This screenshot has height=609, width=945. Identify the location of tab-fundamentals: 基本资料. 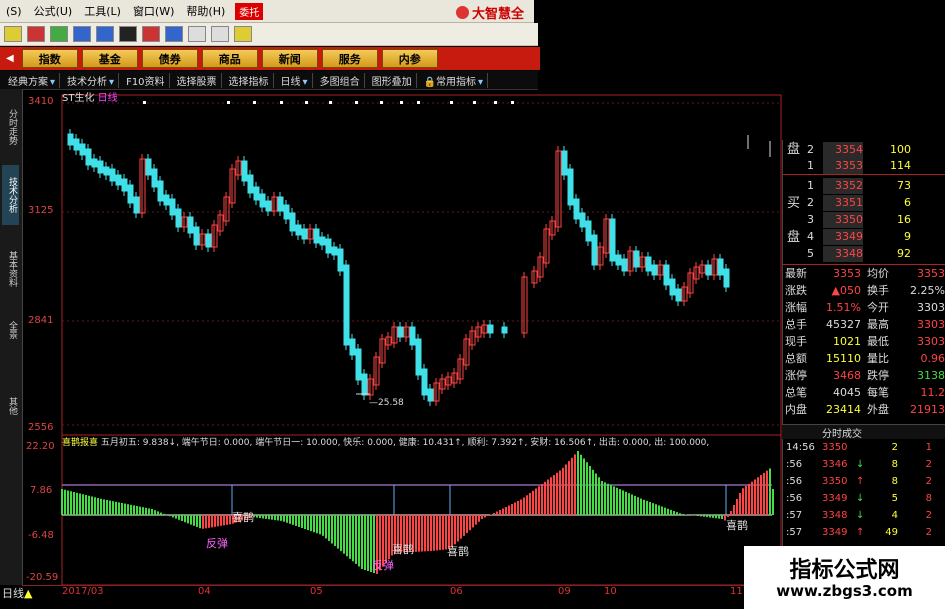
(10, 269).